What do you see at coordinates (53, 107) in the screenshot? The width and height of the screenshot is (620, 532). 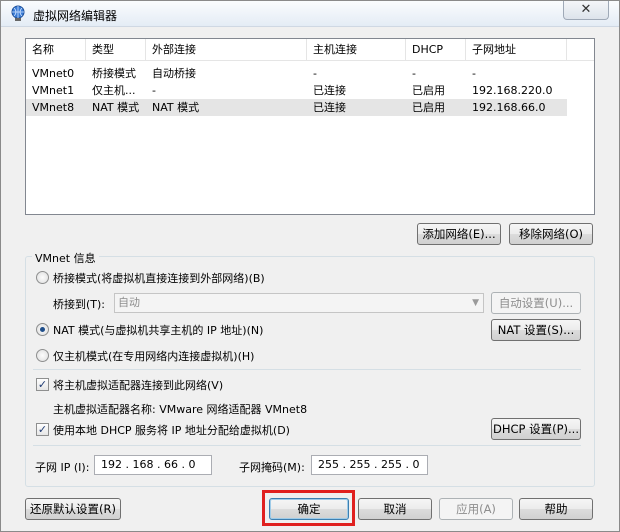 I see `cell-name: VMnet8` at bounding box center [53, 107].